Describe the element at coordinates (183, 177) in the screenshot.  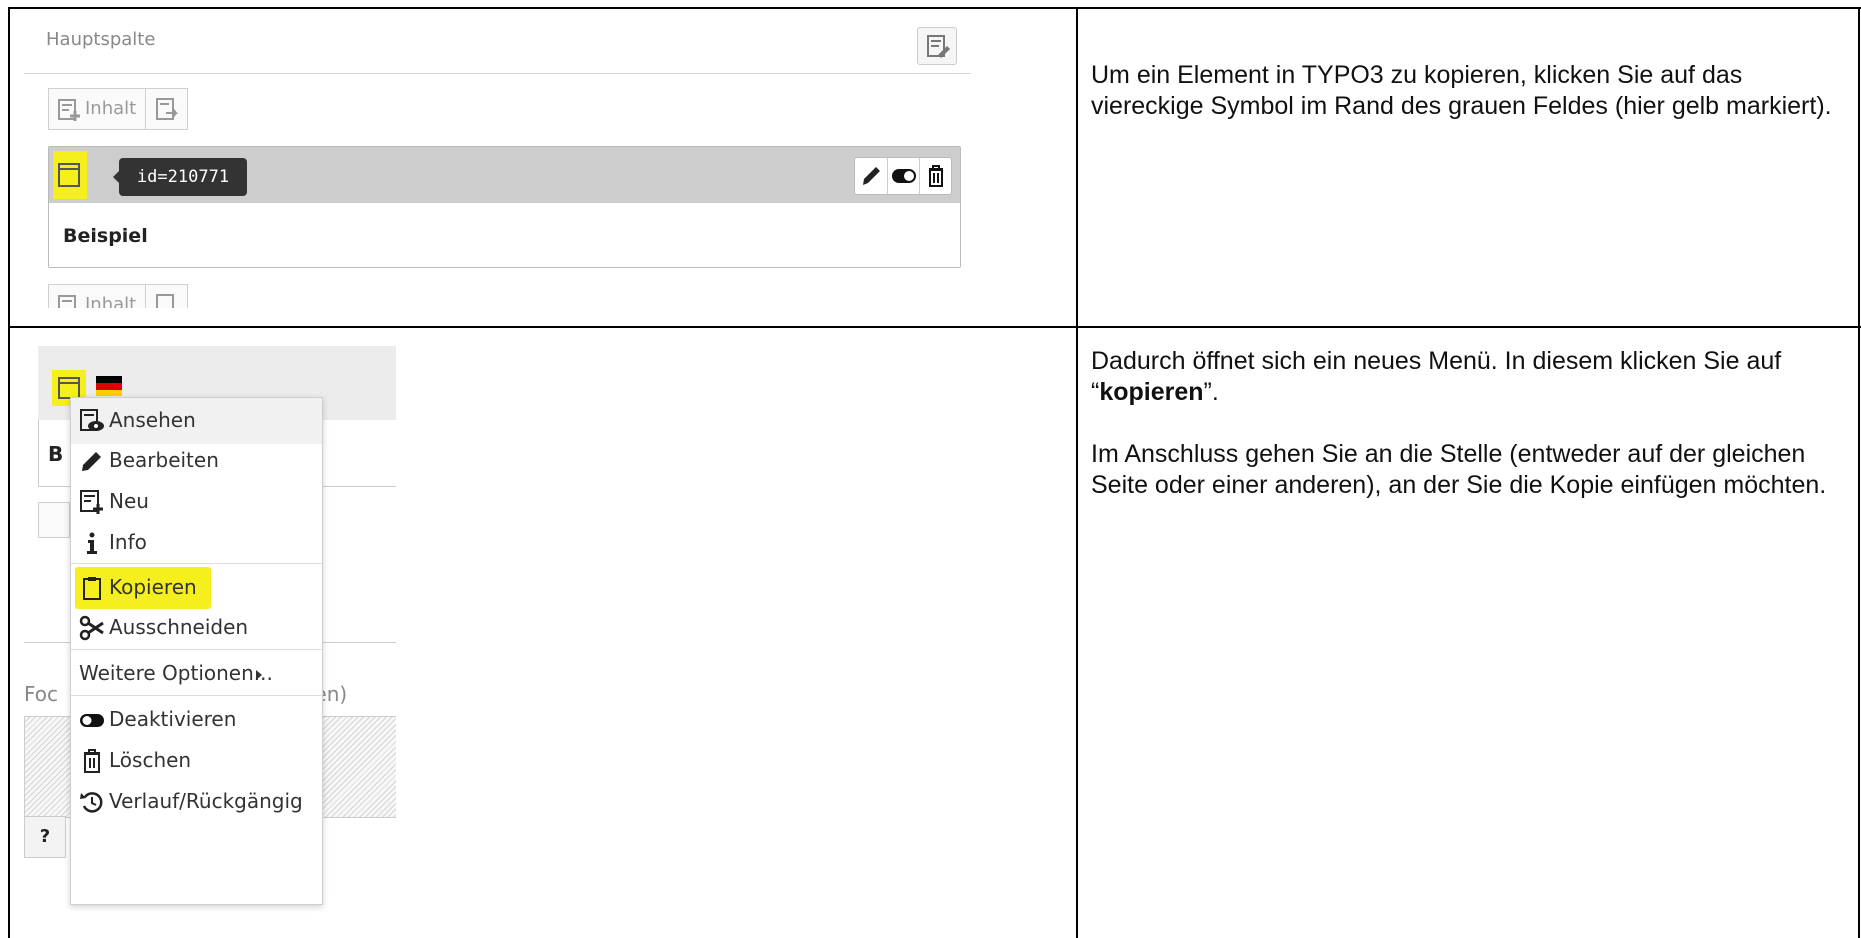
I see `id-tooltip: id=210771` at that location.